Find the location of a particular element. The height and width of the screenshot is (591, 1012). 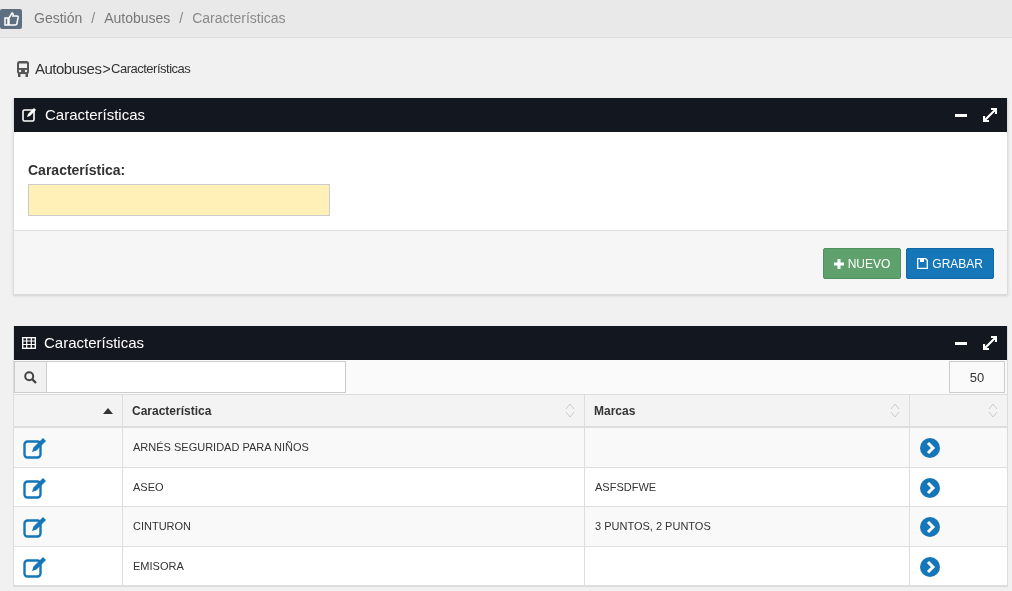

table-cell: ASEO is located at coordinates (148, 486).